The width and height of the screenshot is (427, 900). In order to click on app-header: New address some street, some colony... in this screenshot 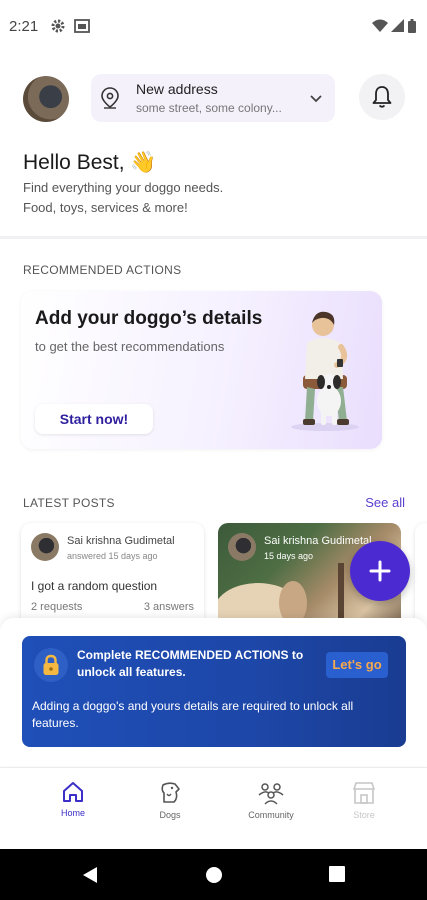, I will do `click(213, 99)`.